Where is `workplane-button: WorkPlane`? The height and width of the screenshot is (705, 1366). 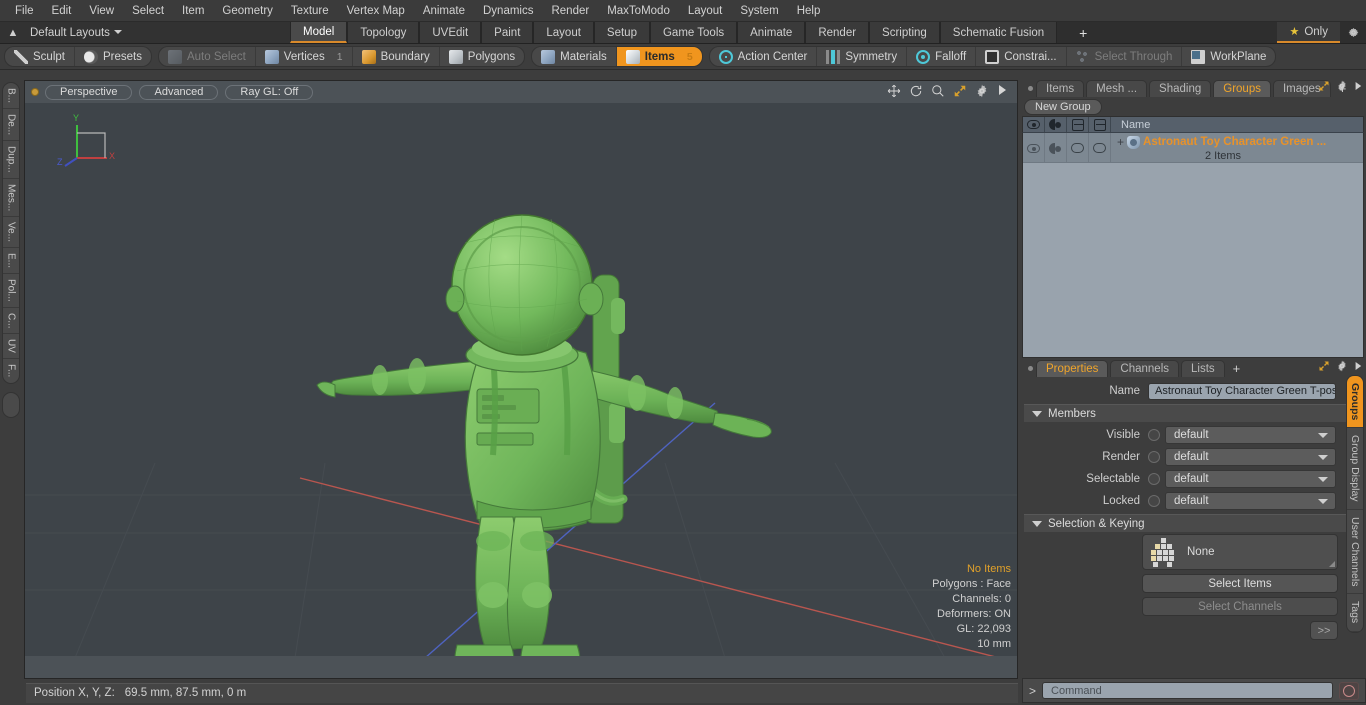
workplane-button: WorkPlane is located at coordinates (1228, 56).